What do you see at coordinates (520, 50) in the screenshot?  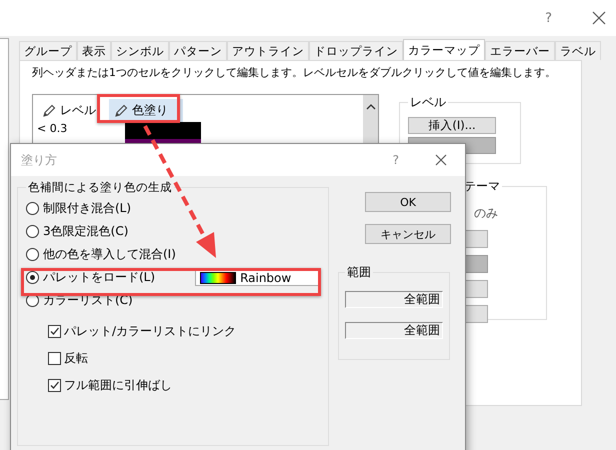 I see `tab: エラーバー` at bounding box center [520, 50].